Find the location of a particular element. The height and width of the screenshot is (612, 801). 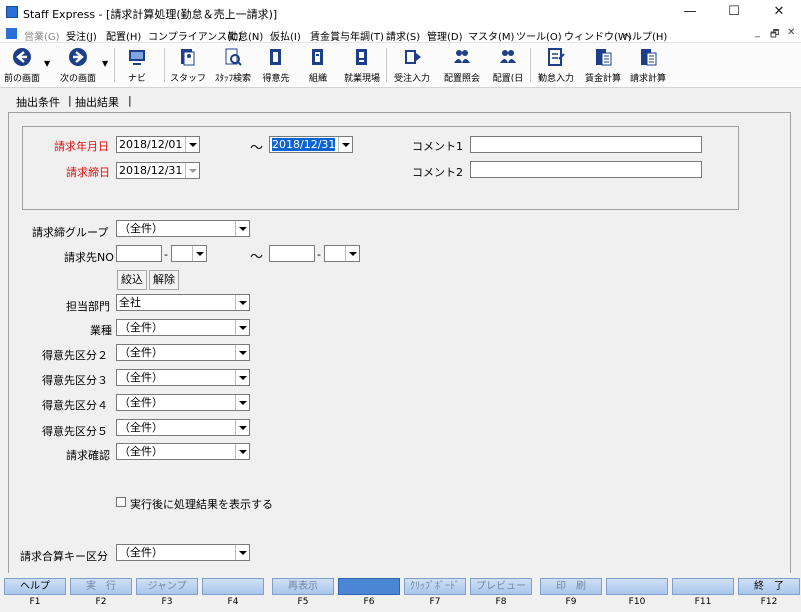

client-category3-select: （全件） is located at coordinates (183, 377).